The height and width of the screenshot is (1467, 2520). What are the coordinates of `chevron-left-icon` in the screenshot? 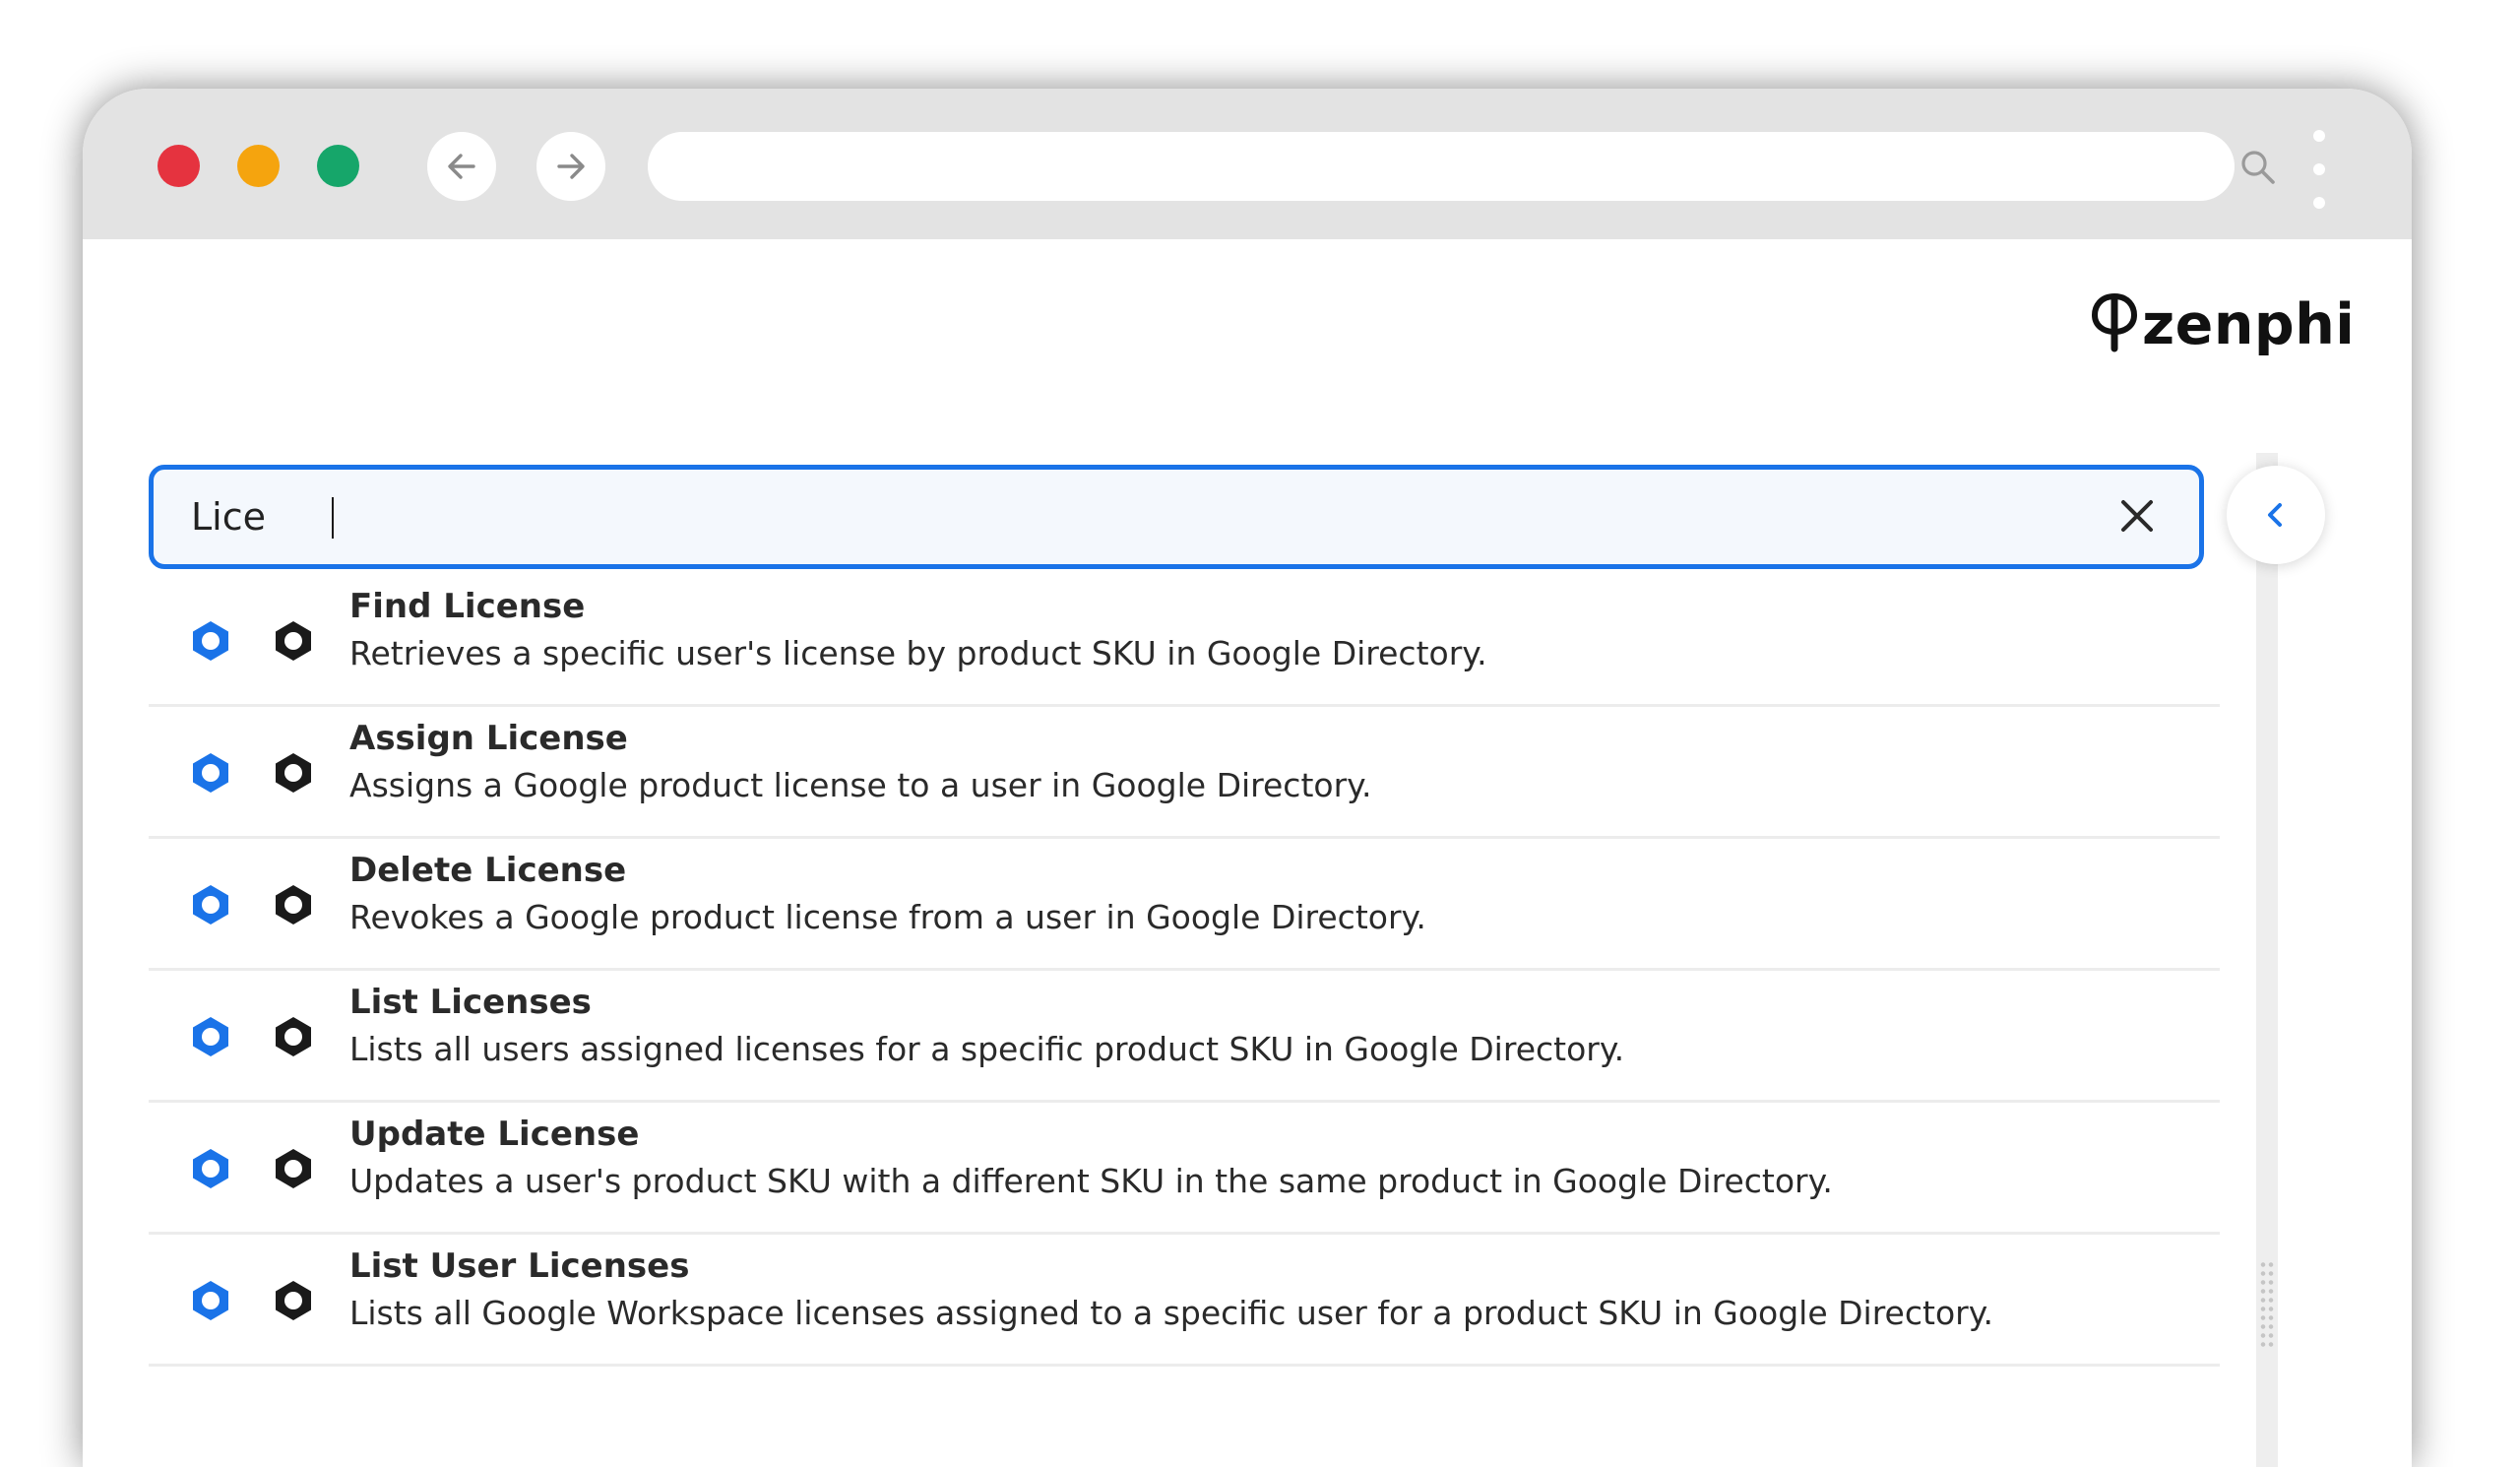 It's located at (2275, 515).